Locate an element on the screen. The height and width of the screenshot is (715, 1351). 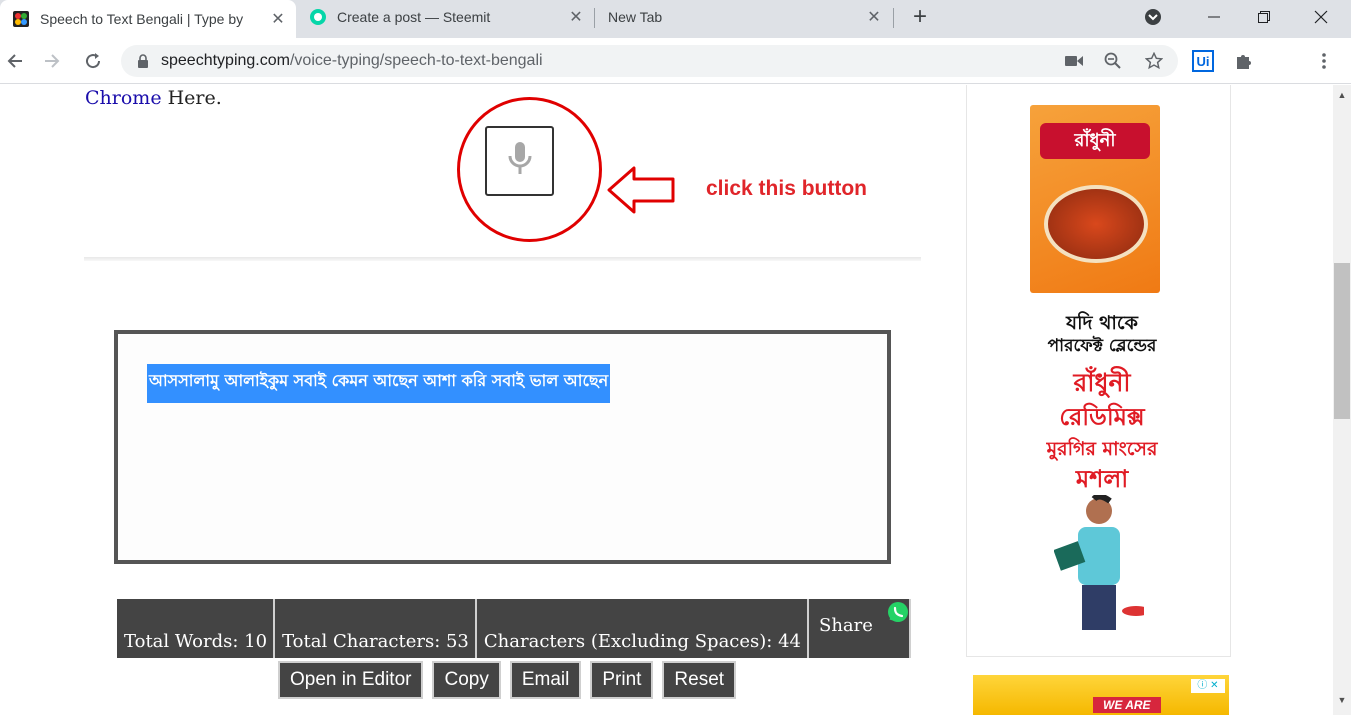
section-divider is located at coordinates (502, 259).